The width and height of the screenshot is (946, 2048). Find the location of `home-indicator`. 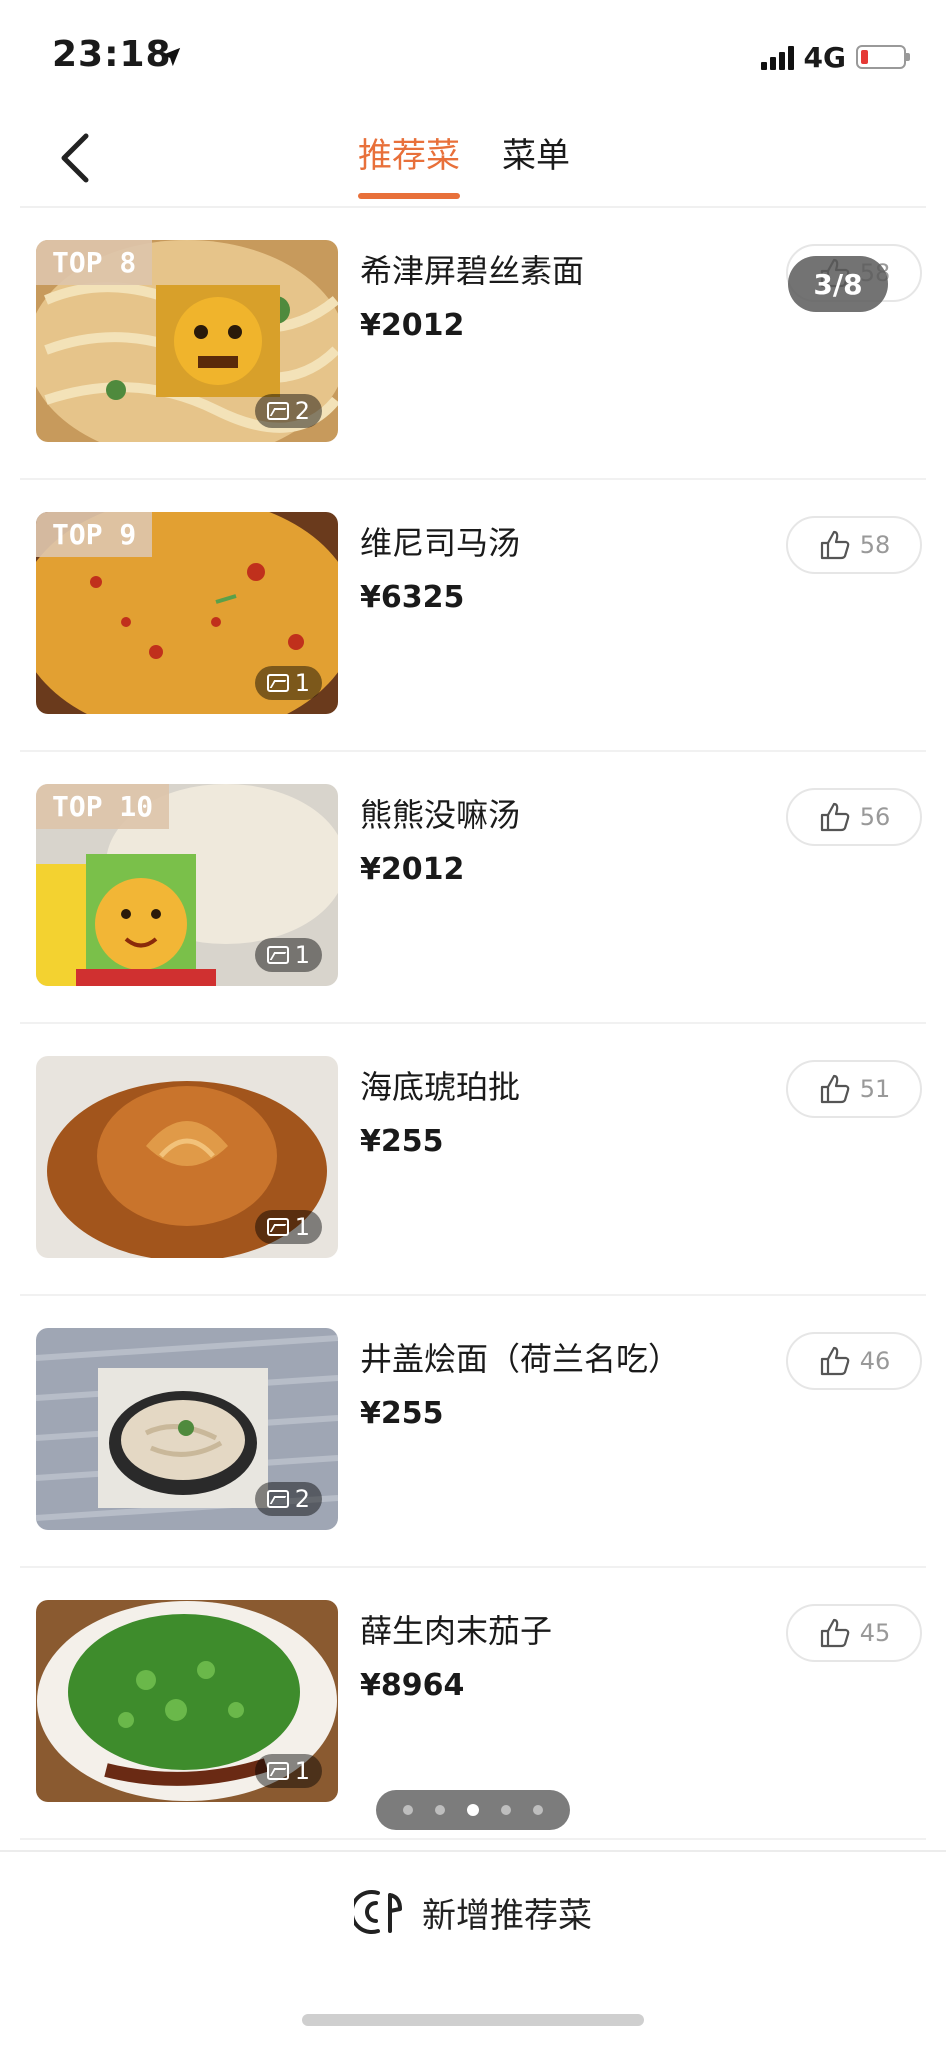

home-indicator is located at coordinates (473, 2020).